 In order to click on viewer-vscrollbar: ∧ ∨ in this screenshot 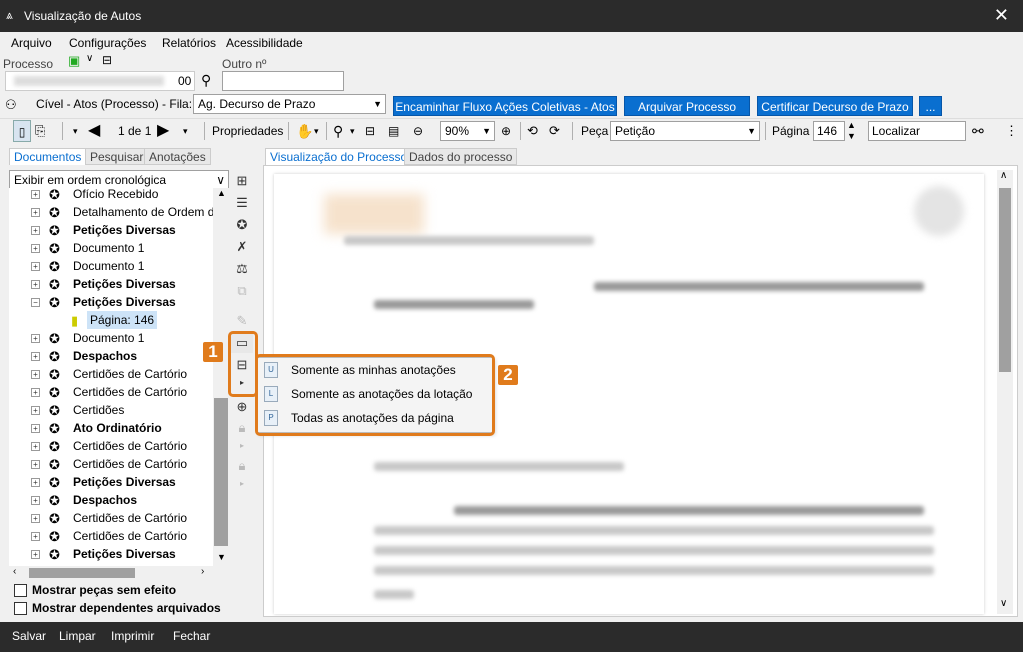, I will do `click(1005, 392)`.